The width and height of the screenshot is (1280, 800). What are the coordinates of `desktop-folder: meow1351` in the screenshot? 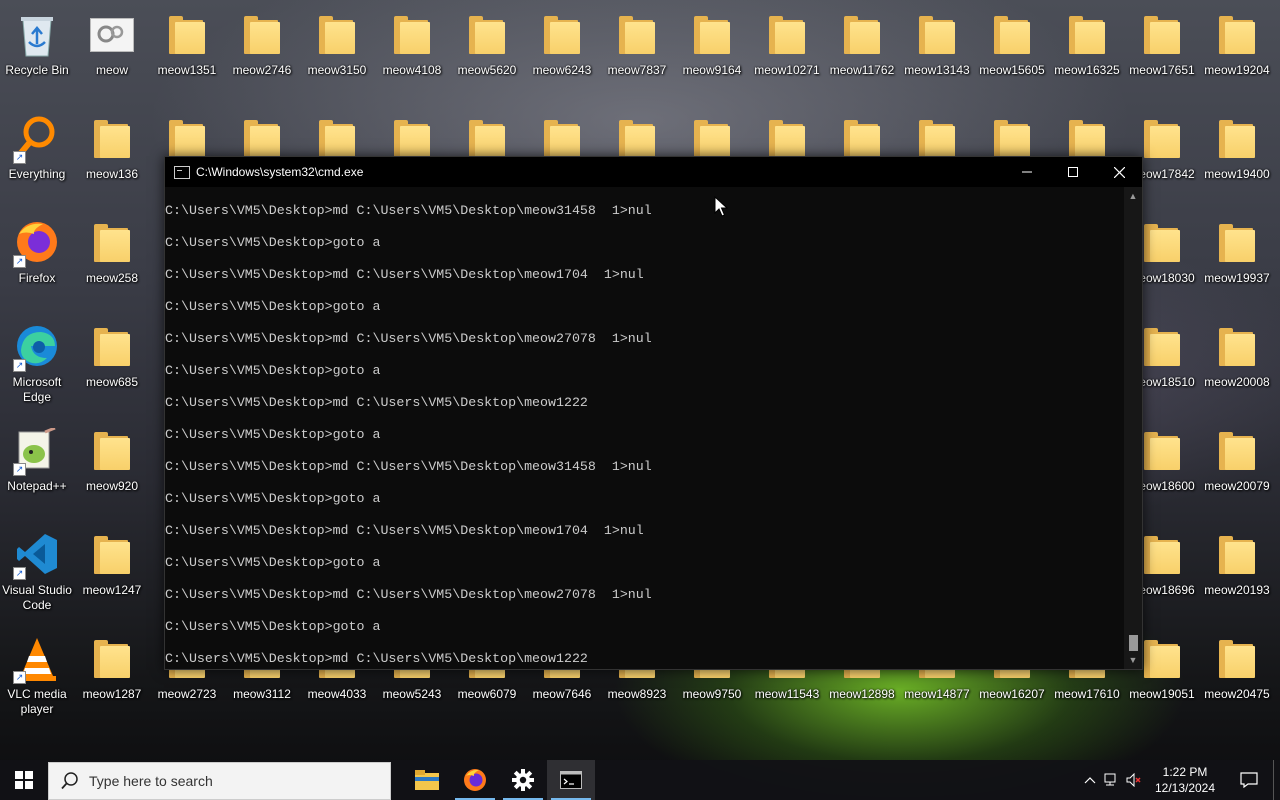 It's located at (187, 54).